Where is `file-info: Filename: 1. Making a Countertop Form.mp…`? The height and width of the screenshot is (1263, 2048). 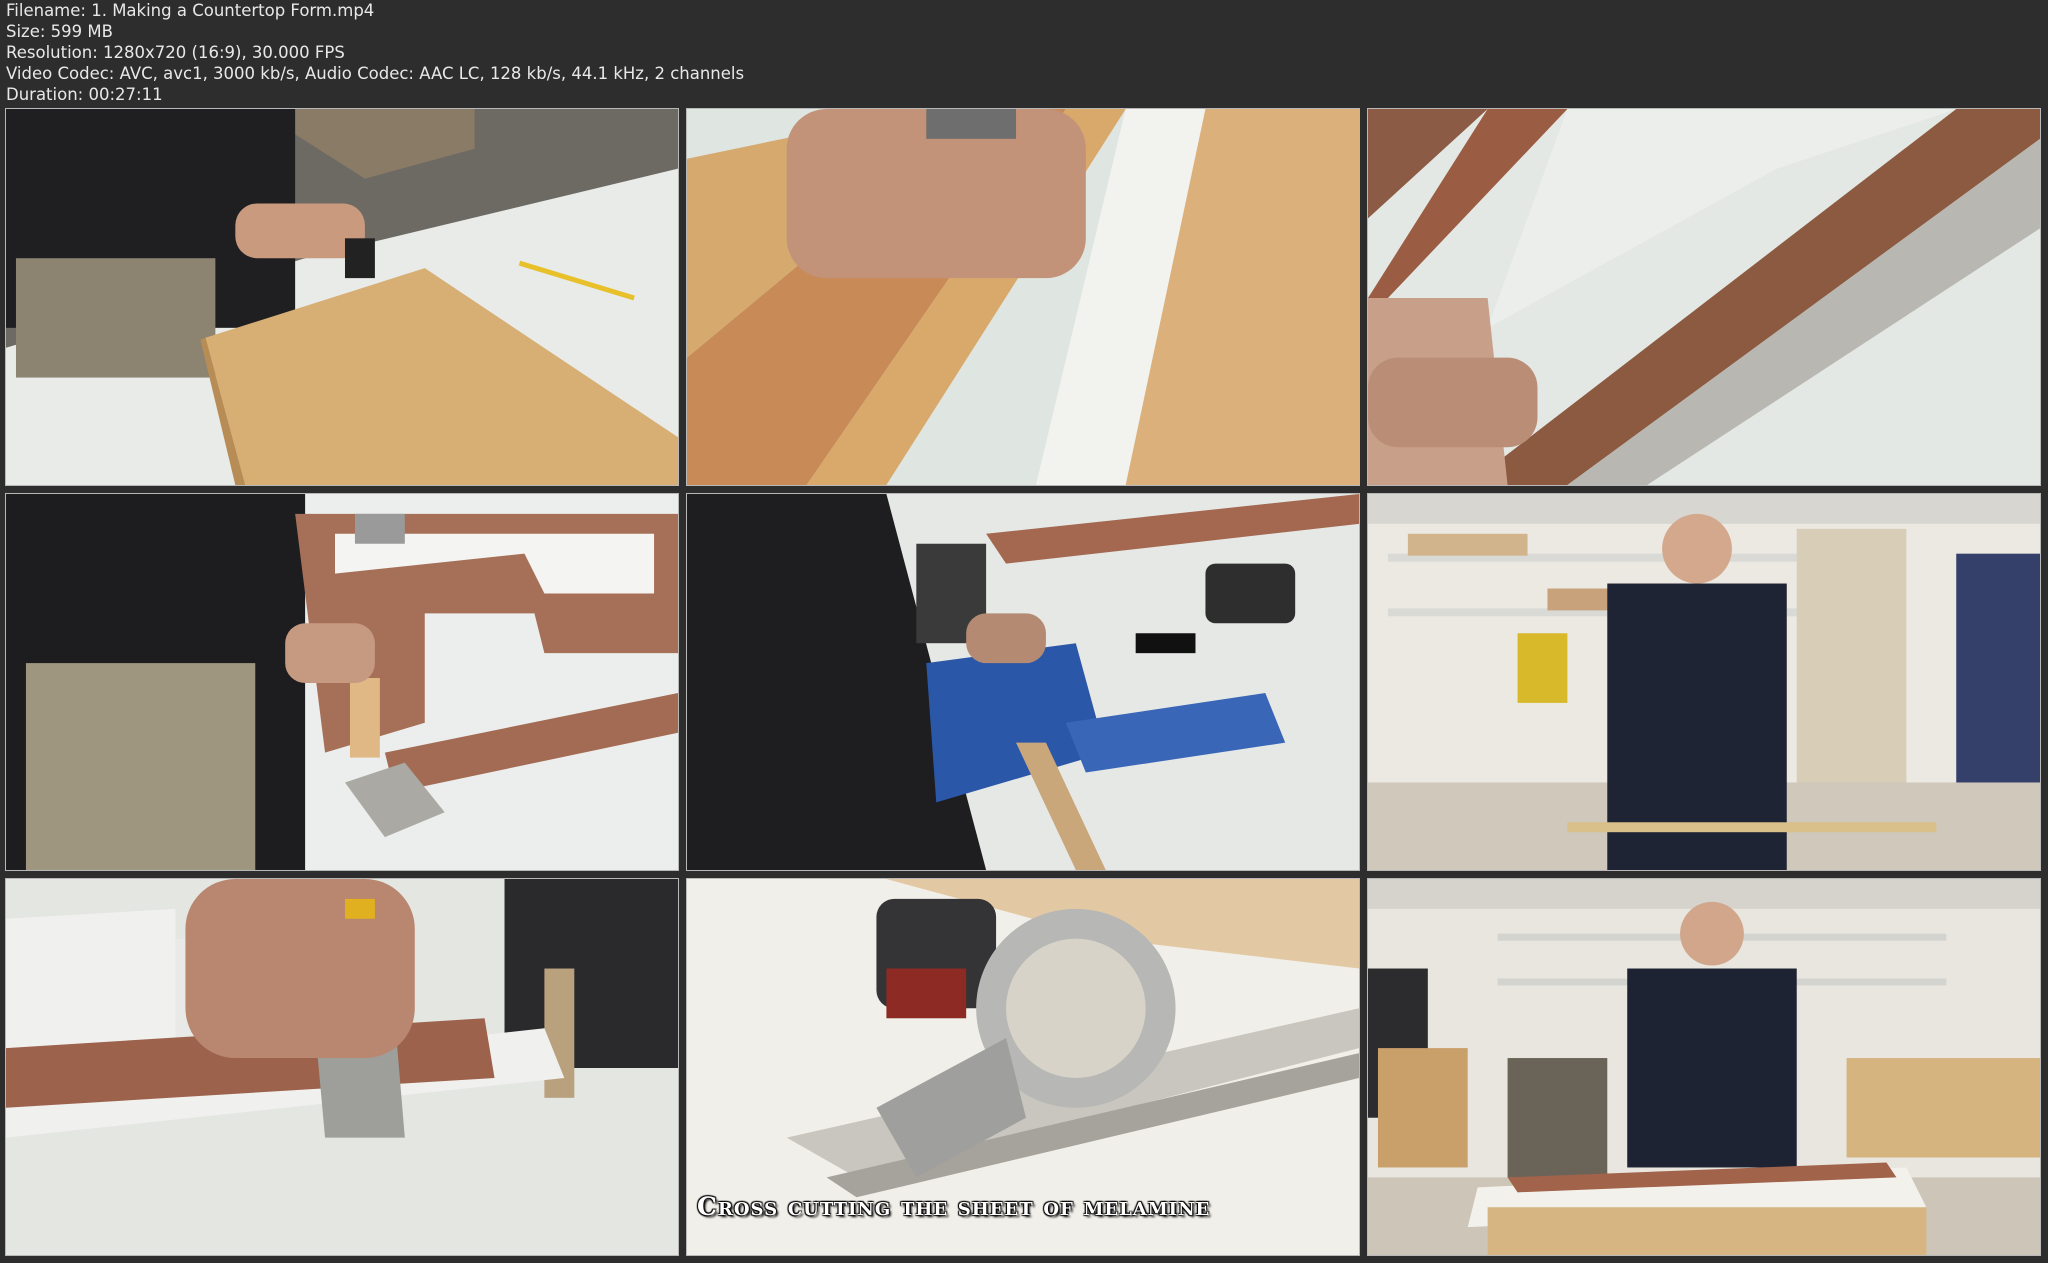
file-info: Filename: 1. Making a Countertop Form.mp… is located at coordinates (375, 52).